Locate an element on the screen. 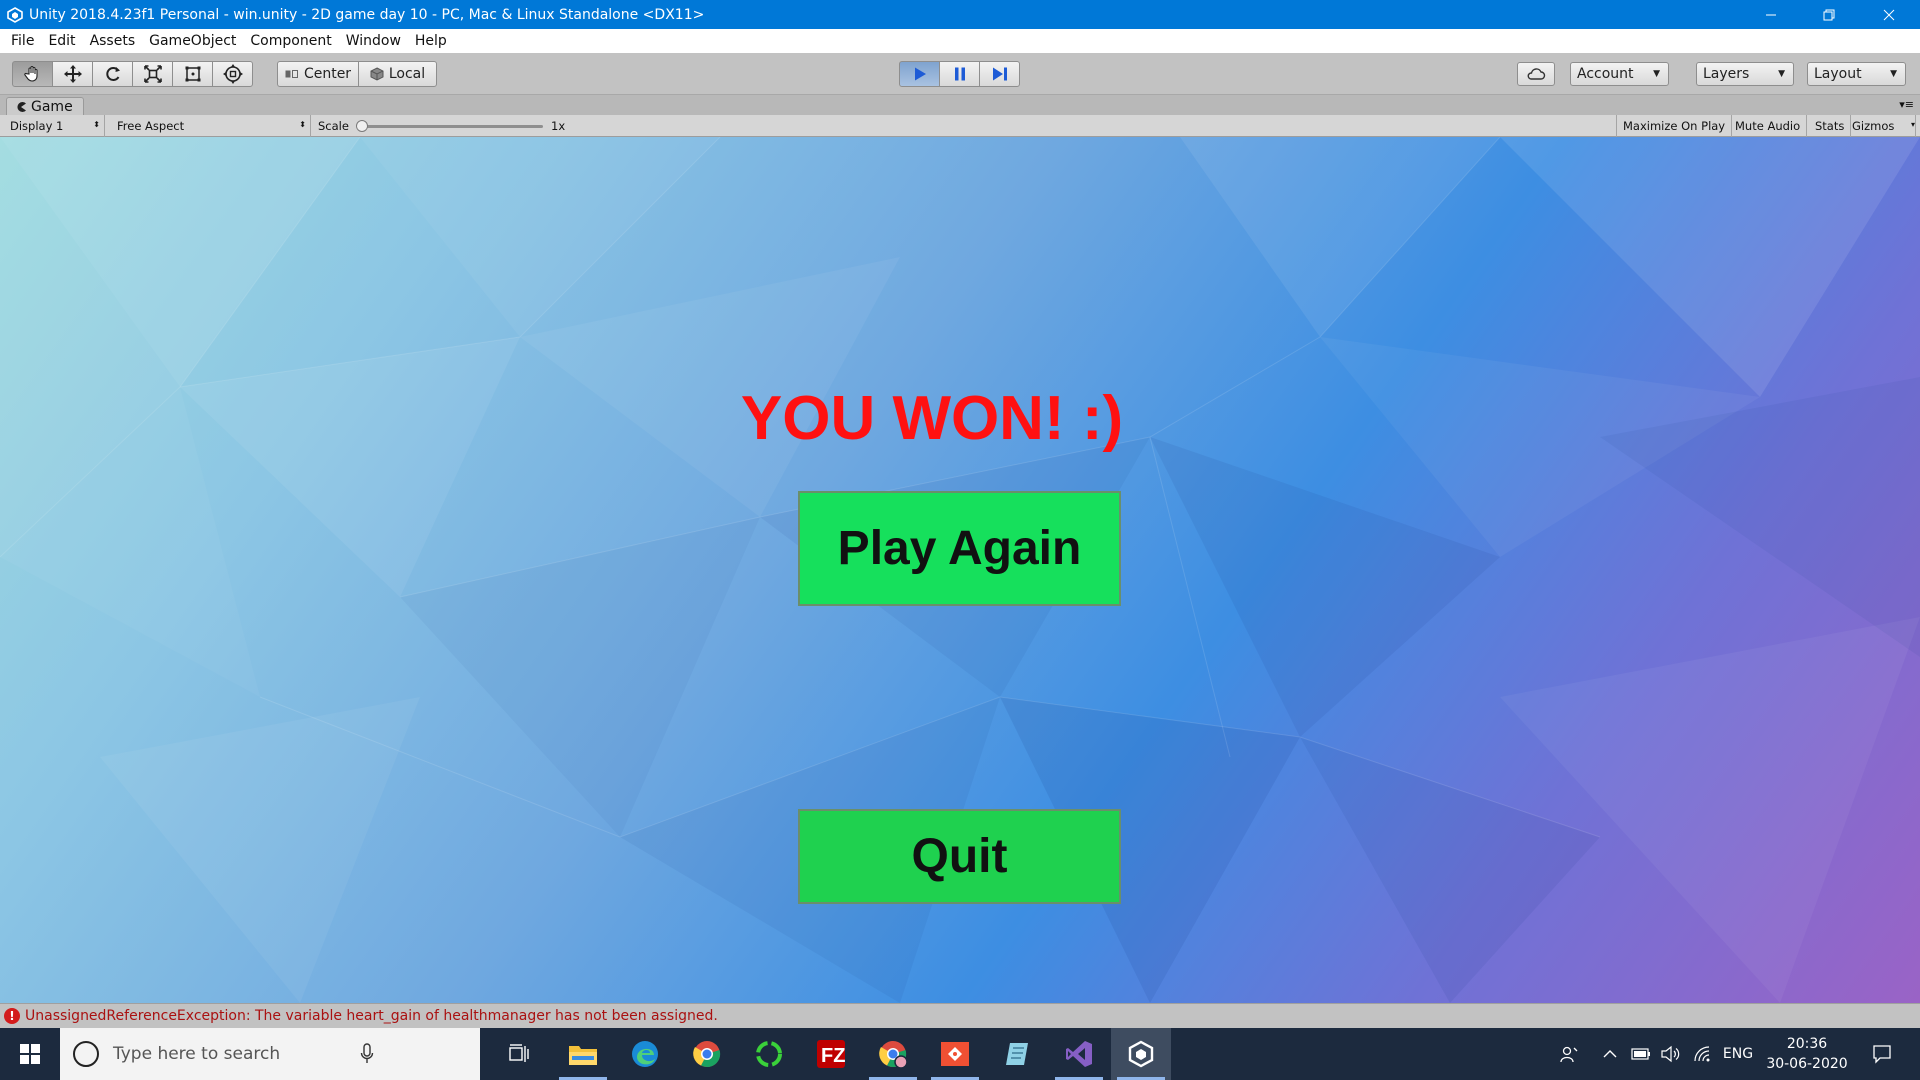  move-tool-button is located at coordinates (72, 74).